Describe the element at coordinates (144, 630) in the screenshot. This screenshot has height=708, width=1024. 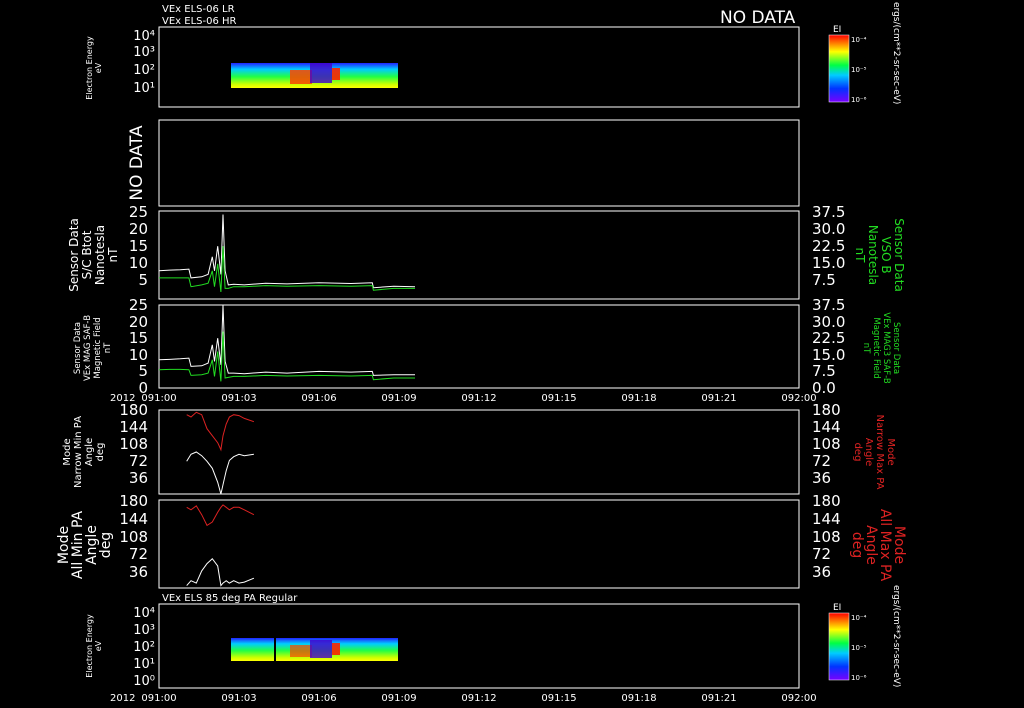
I see `ytick: 10³` at that location.